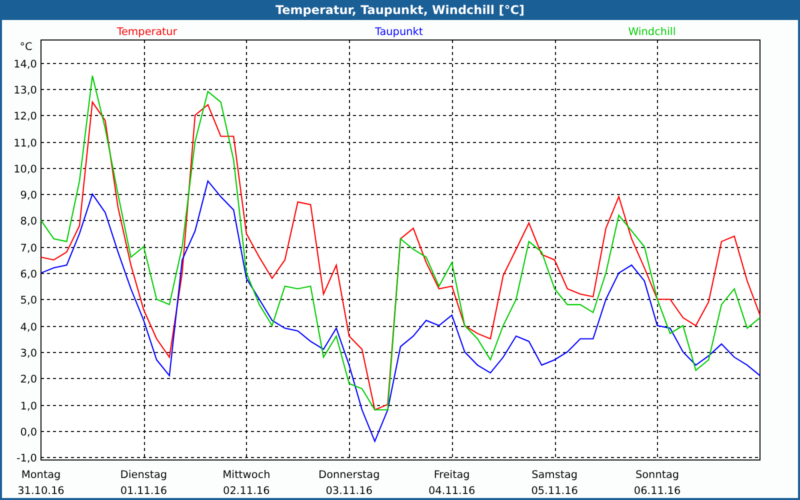 The height and width of the screenshot is (500, 800). Describe the element at coordinates (25, 144) in the screenshot. I see `axis-tick-label: 11,0` at that location.